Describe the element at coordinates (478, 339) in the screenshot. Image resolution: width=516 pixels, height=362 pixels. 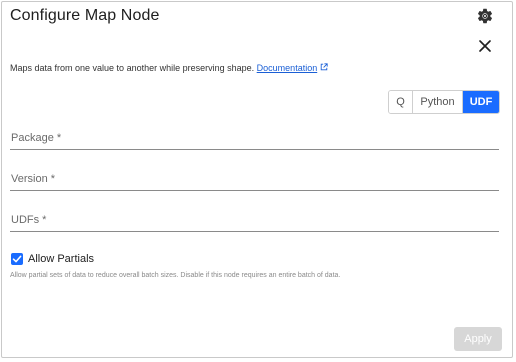
I see `apply-button: Apply` at that location.